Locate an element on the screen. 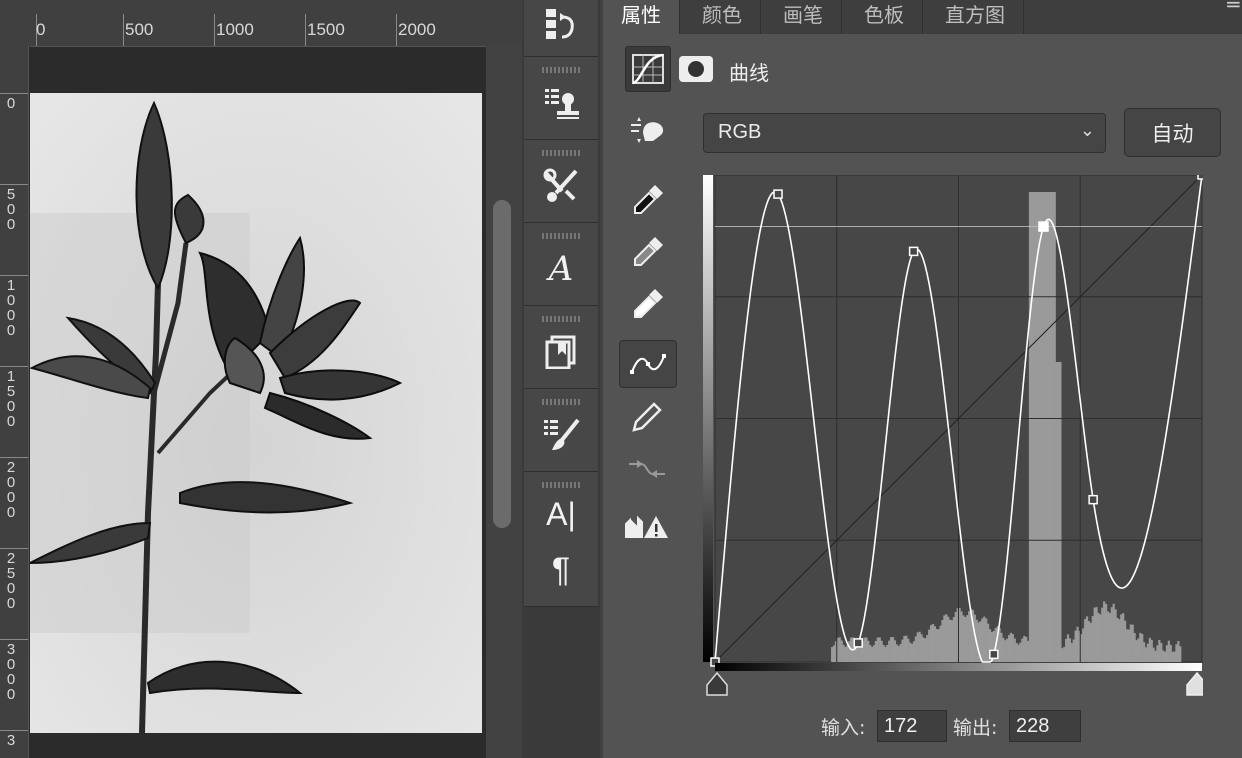 This screenshot has height=758, width=1242. gray-eyedropper-icon is located at coordinates (647, 253).